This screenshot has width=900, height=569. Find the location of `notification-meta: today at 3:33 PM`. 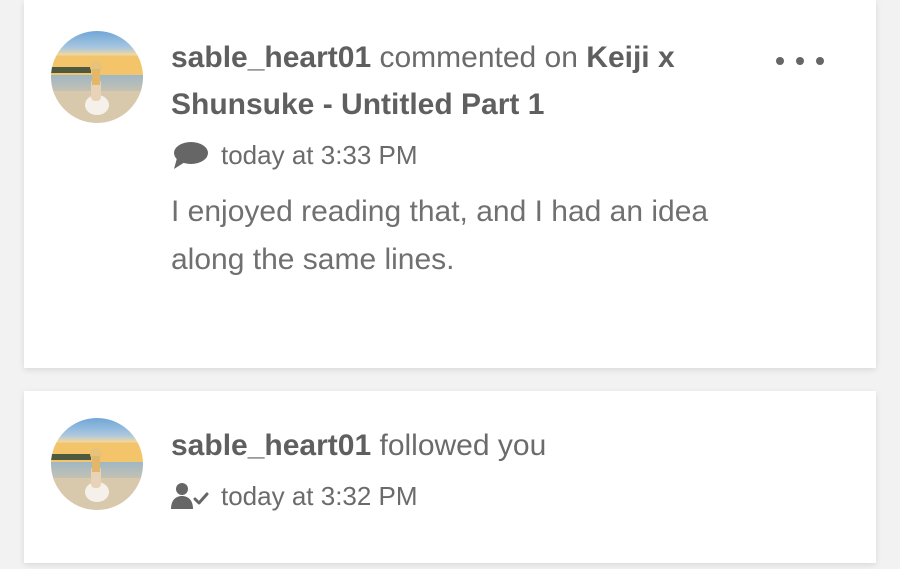

notification-meta: today at 3:33 PM is located at coordinates (453, 155).